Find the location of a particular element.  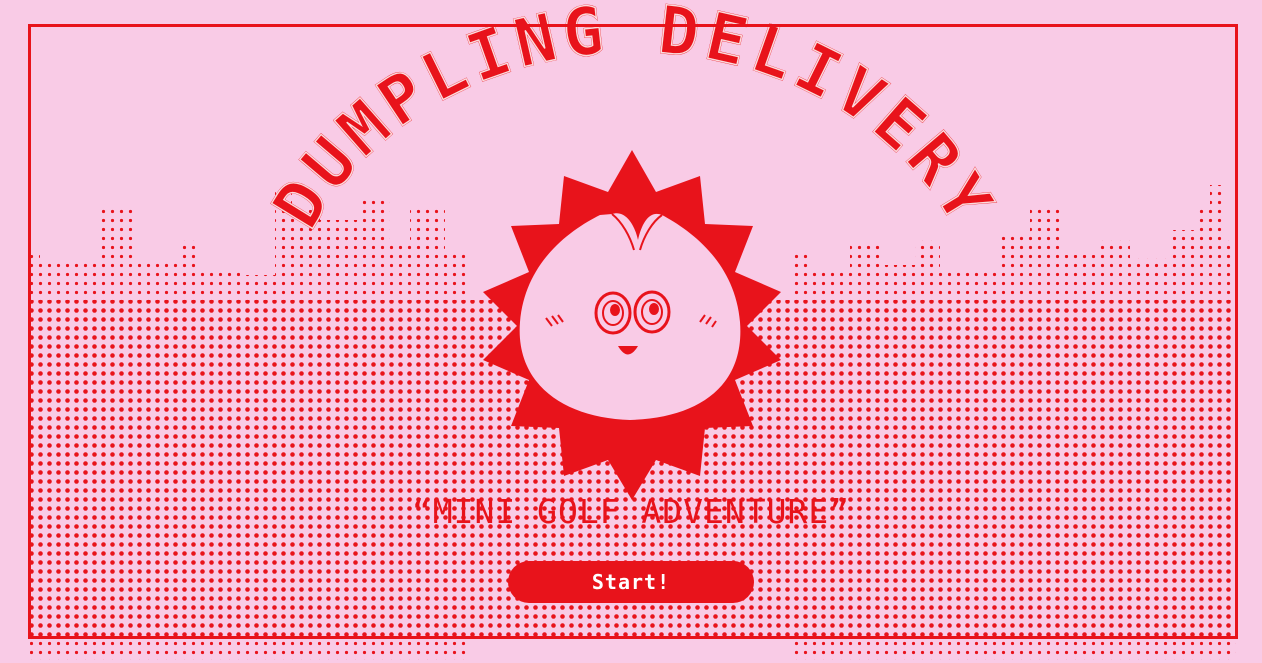

game-subtitle: “MINI GOLF ADVENTURE” is located at coordinates (631, 511).